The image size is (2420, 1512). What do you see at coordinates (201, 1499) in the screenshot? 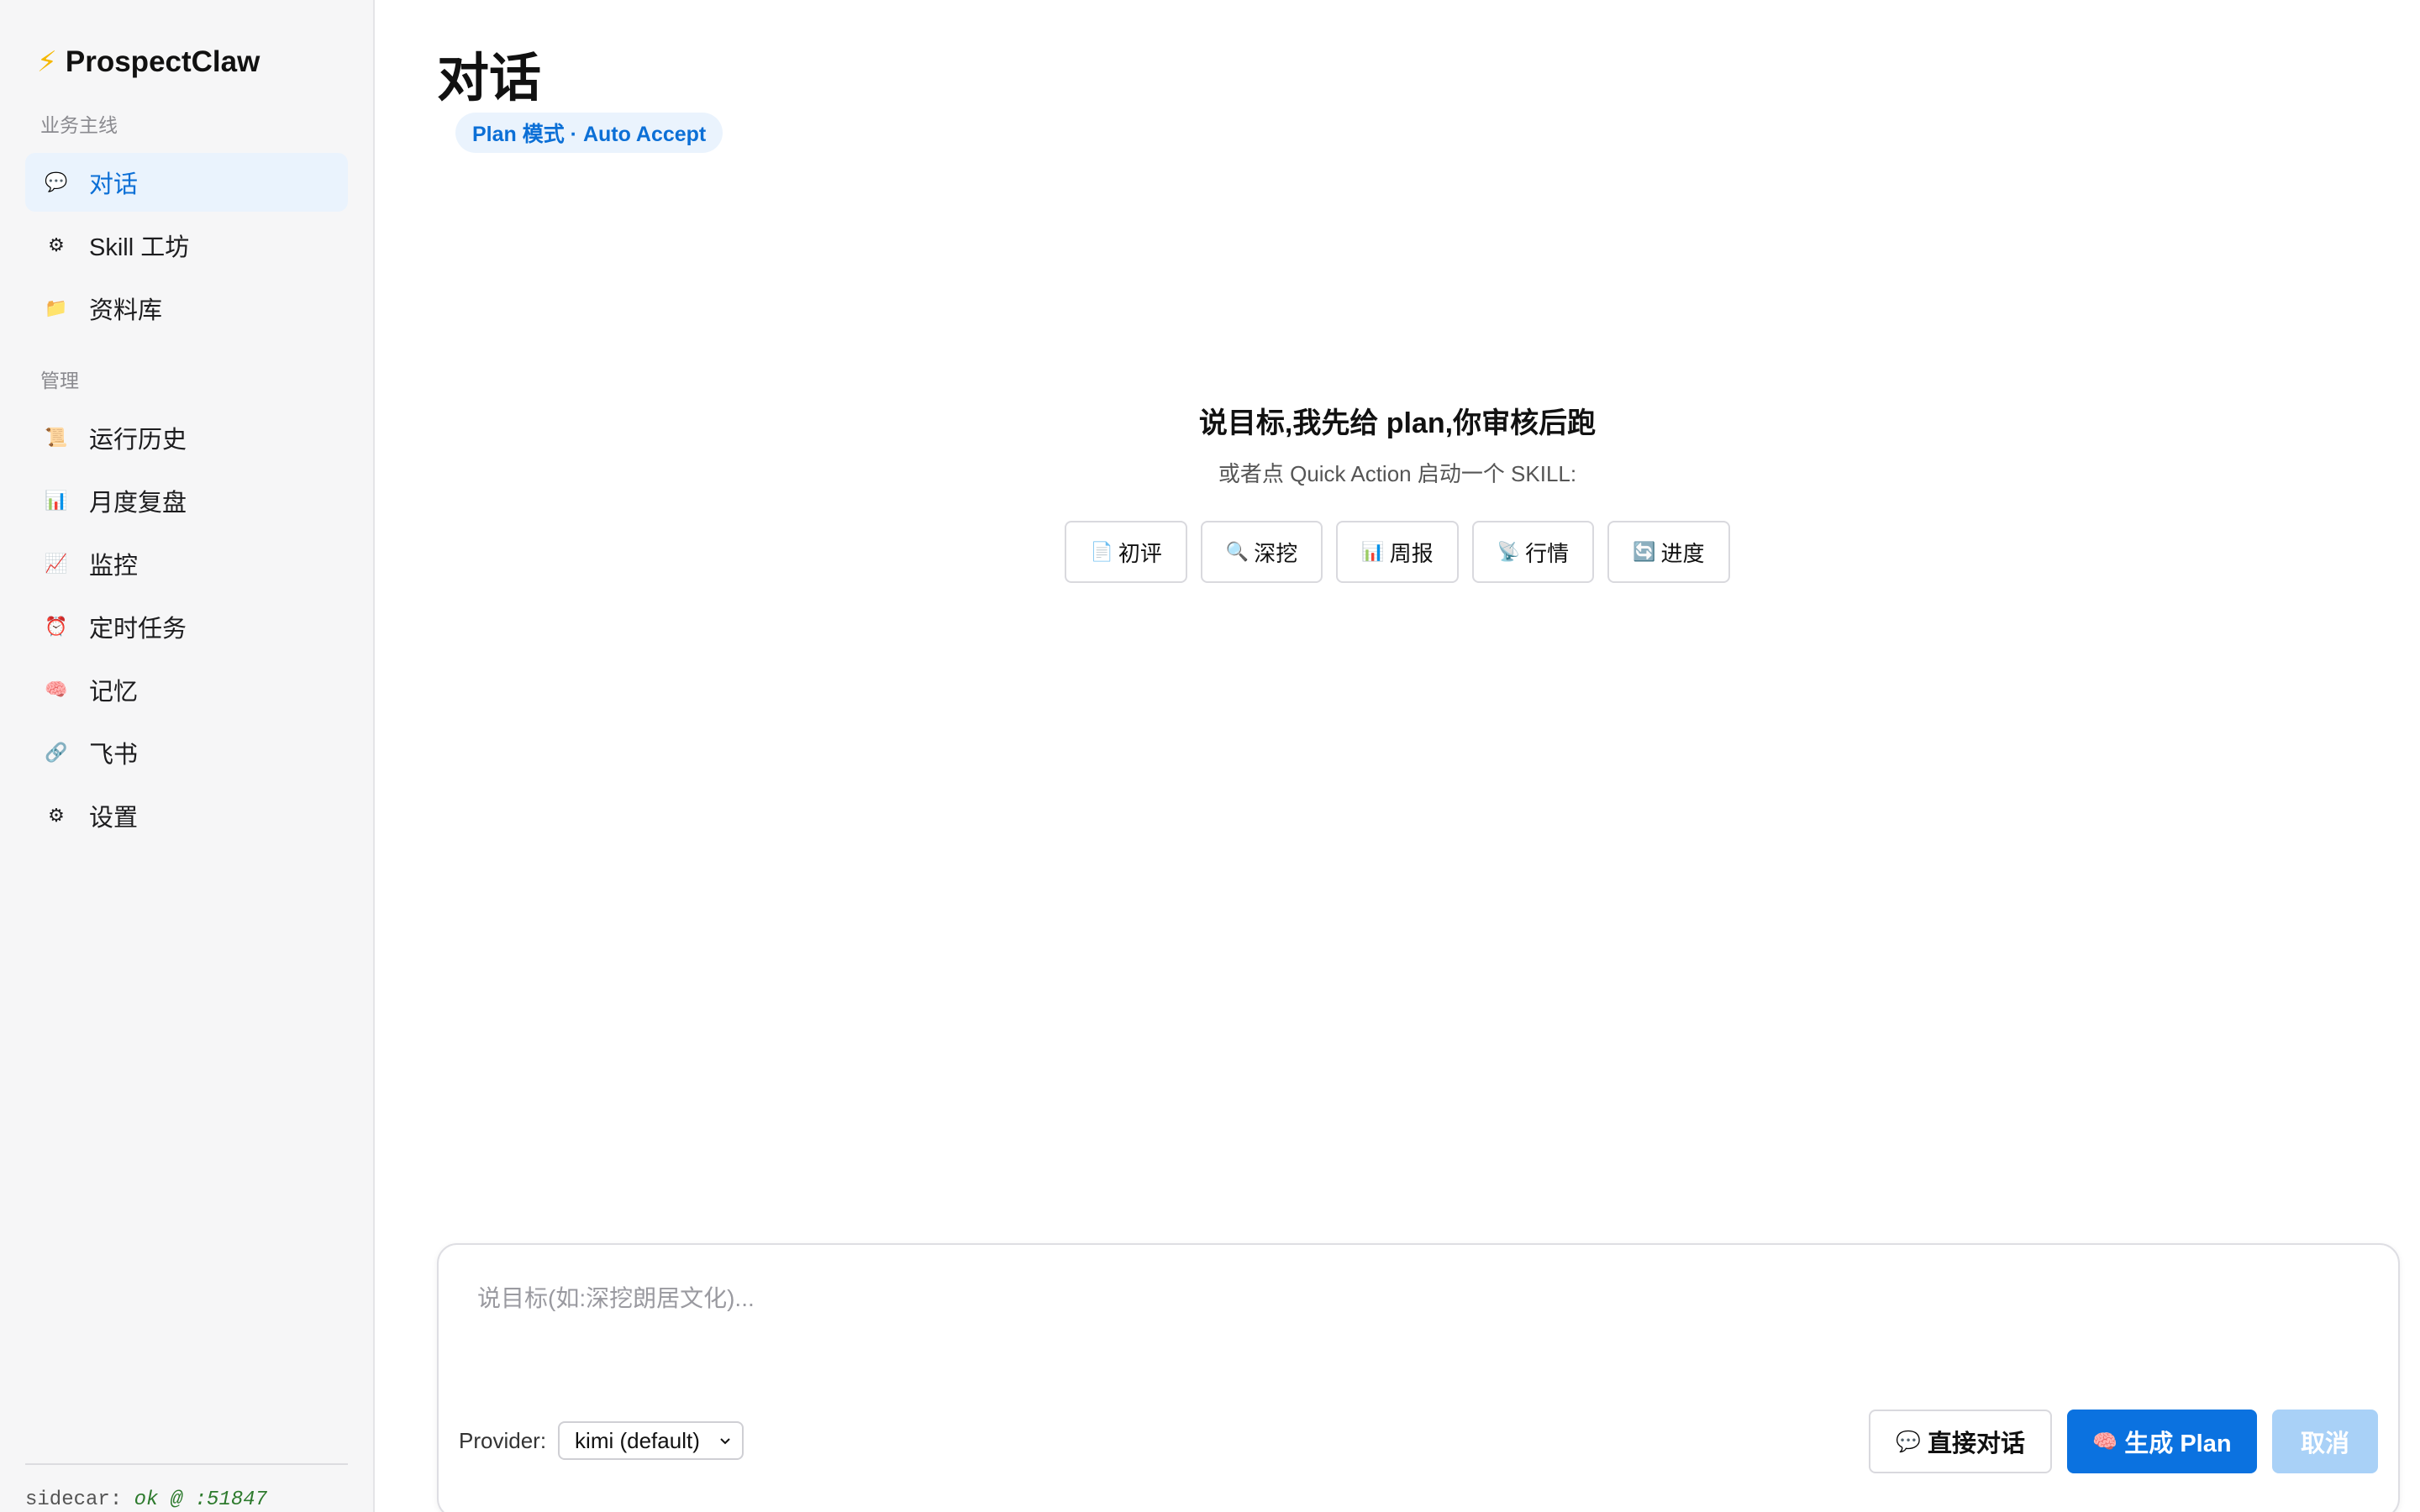
I see `sidecar-status-value: ok @ :51847` at bounding box center [201, 1499].